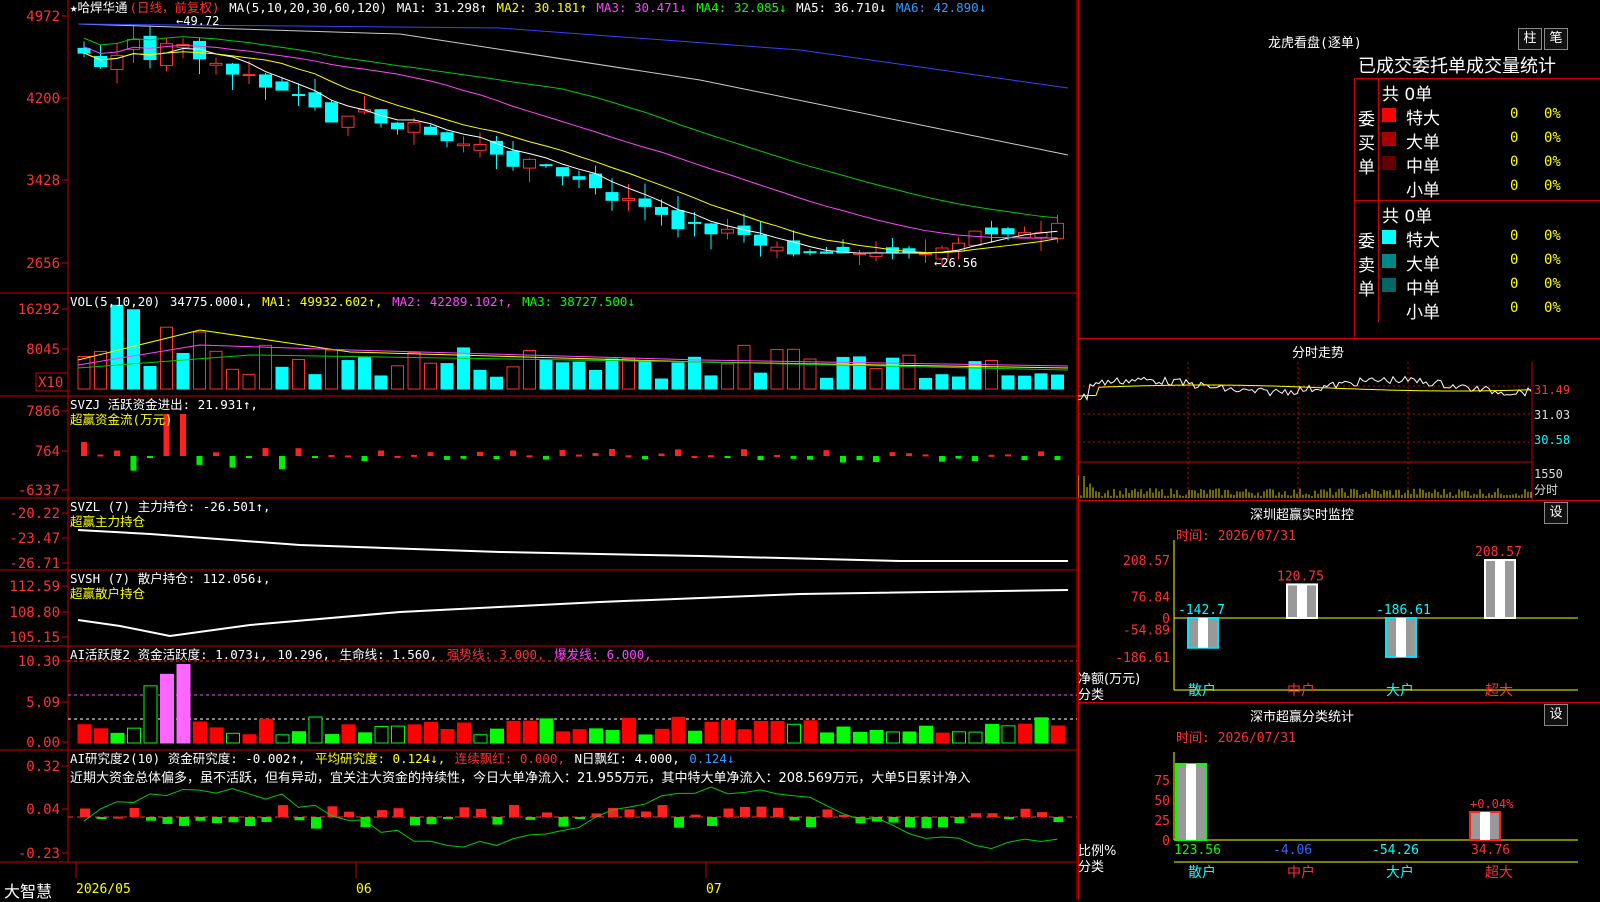  What do you see at coordinates (1530, 39) in the screenshot?
I see `bar-view-tab: 柱` at bounding box center [1530, 39].